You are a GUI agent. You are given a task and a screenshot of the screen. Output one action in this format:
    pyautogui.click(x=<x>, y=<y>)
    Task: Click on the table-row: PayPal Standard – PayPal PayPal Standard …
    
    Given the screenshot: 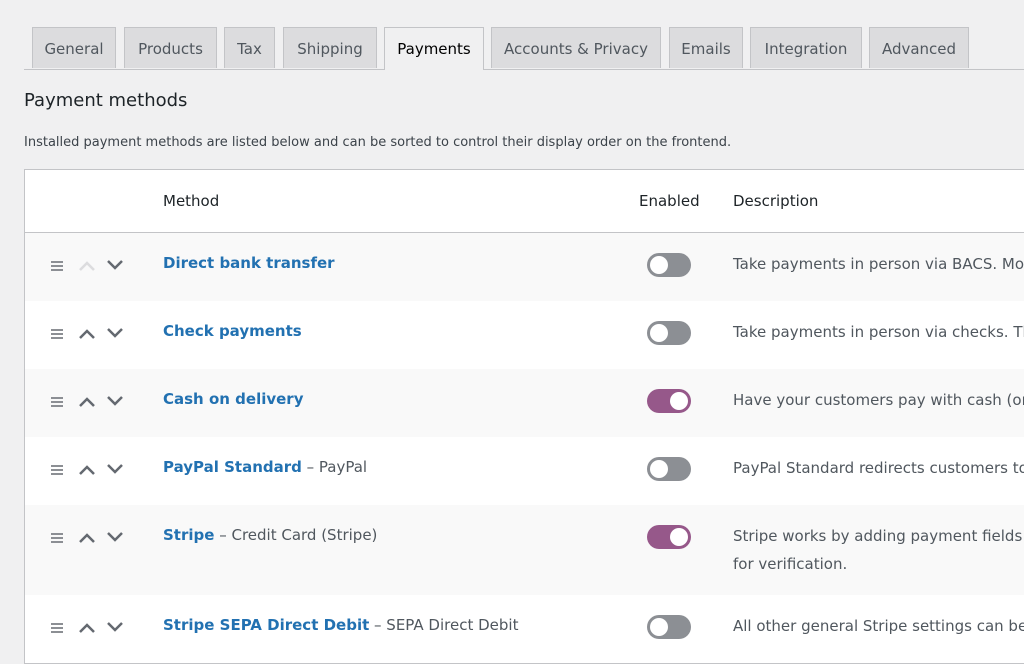 What is the action you would take?
    pyautogui.click(x=524, y=471)
    